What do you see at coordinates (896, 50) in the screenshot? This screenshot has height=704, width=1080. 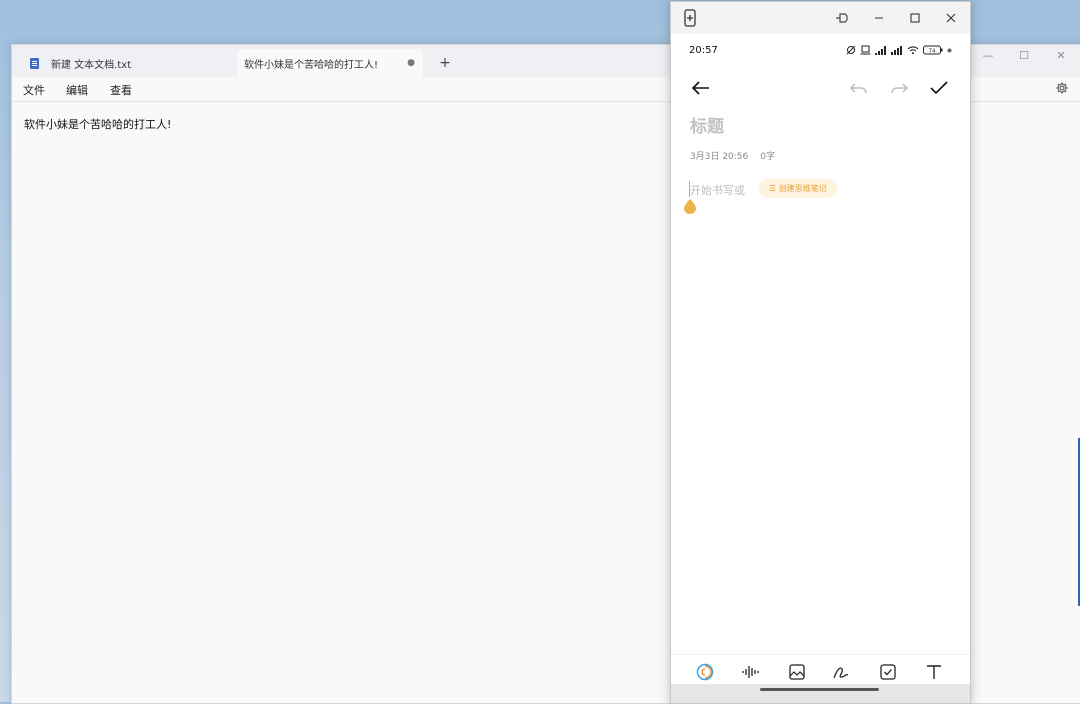 I see `signal-hd-icon` at bounding box center [896, 50].